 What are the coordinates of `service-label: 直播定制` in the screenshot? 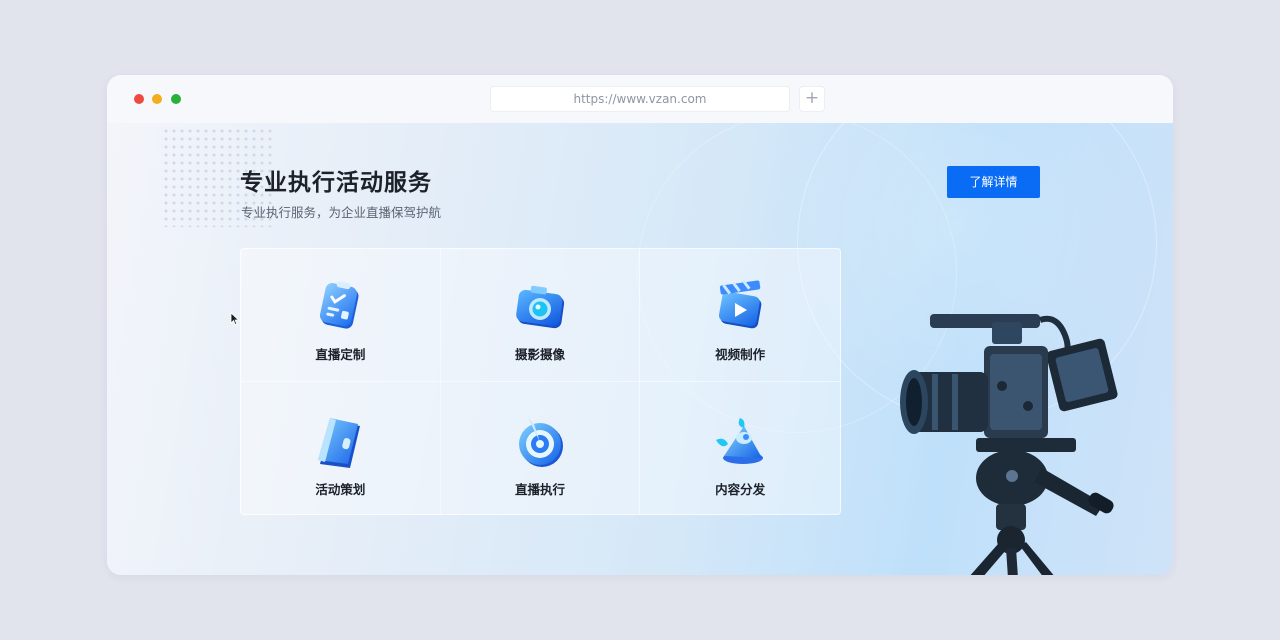 It's located at (340, 354).